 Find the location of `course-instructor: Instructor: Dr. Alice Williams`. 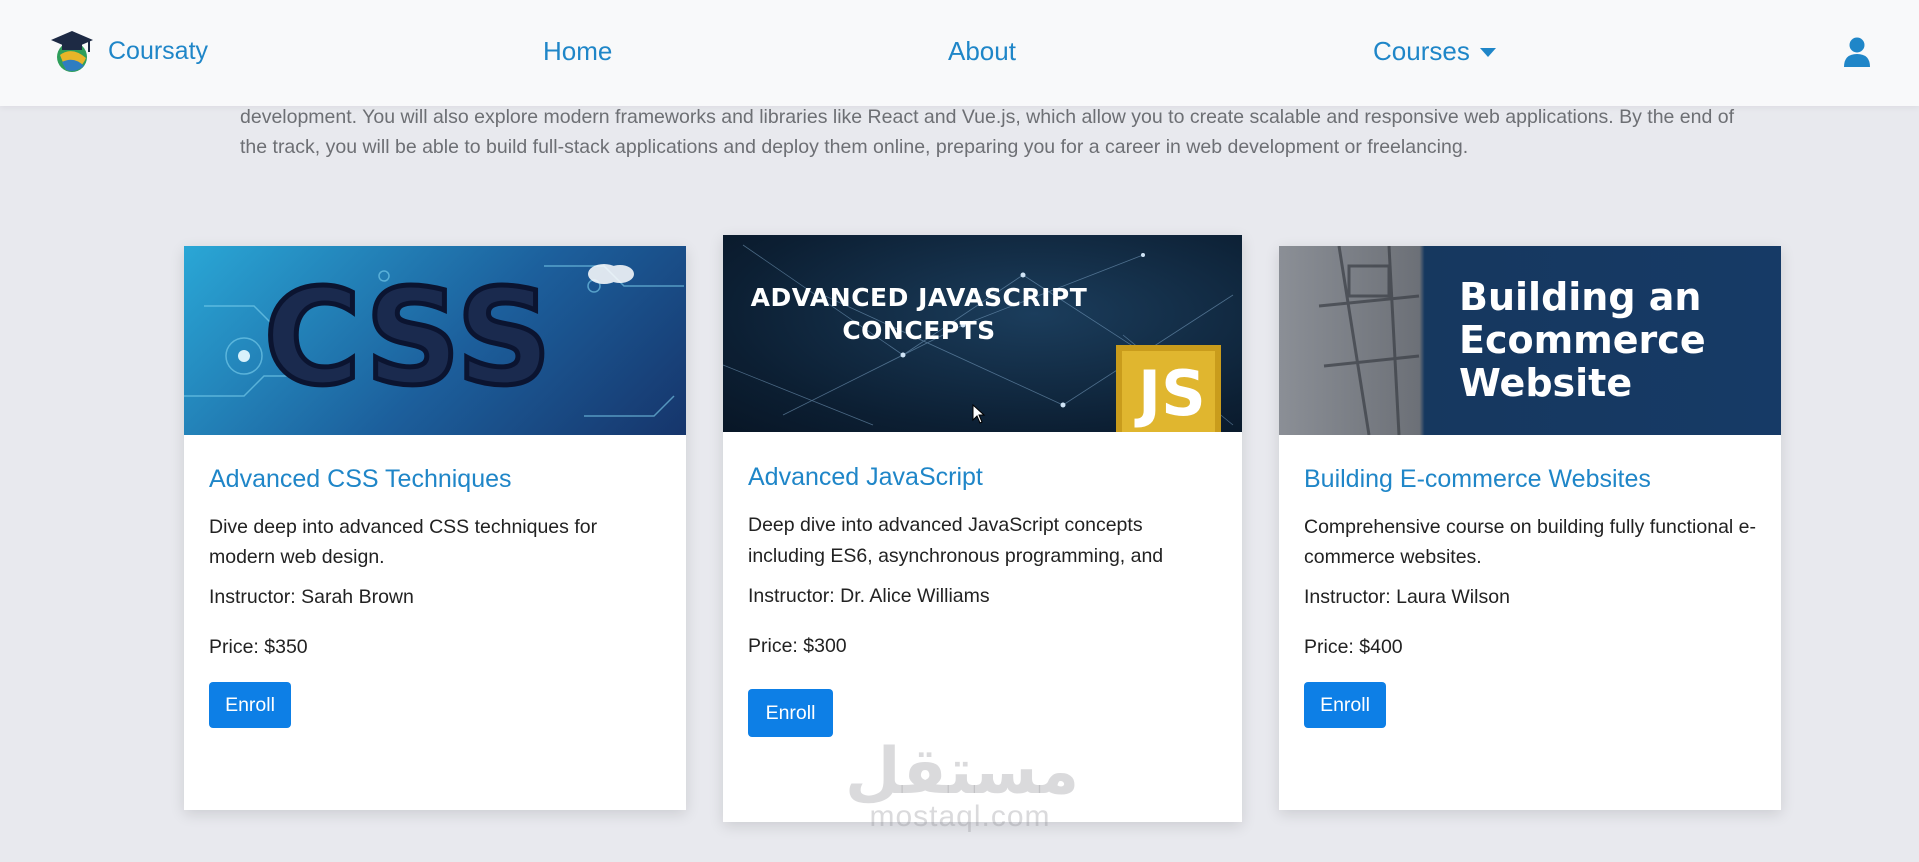

course-instructor: Instructor: Dr. Alice Williams is located at coordinates (869, 596).